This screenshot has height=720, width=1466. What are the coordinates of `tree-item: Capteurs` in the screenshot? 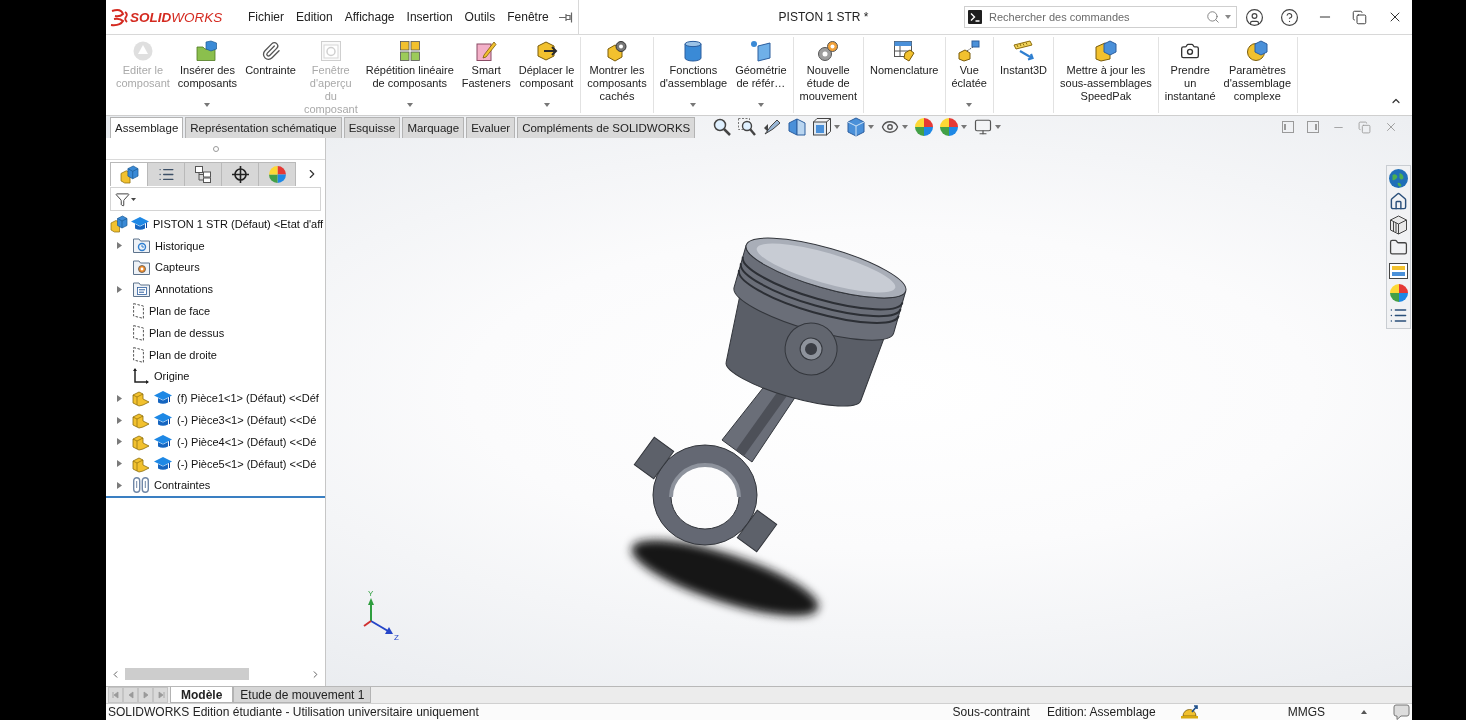 It's located at (177, 267).